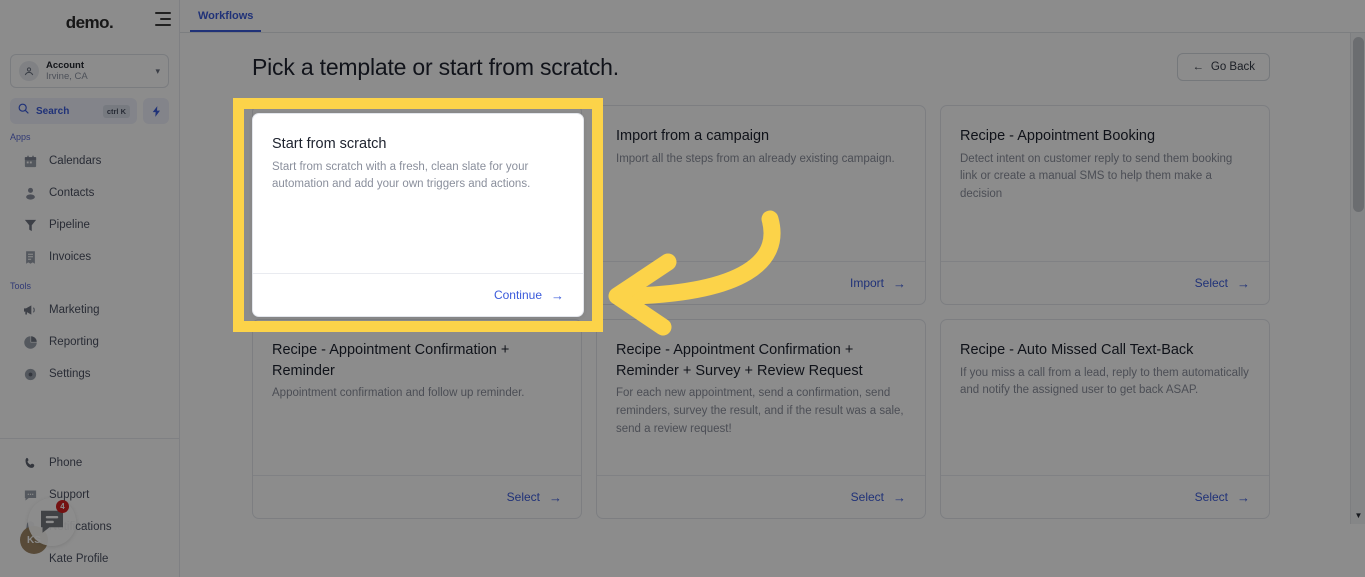 This screenshot has width=1365, height=577. Describe the element at coordinates (435, 66) in the screenshot. I see `page-title: Pick a template or start from scratch.` at that location.